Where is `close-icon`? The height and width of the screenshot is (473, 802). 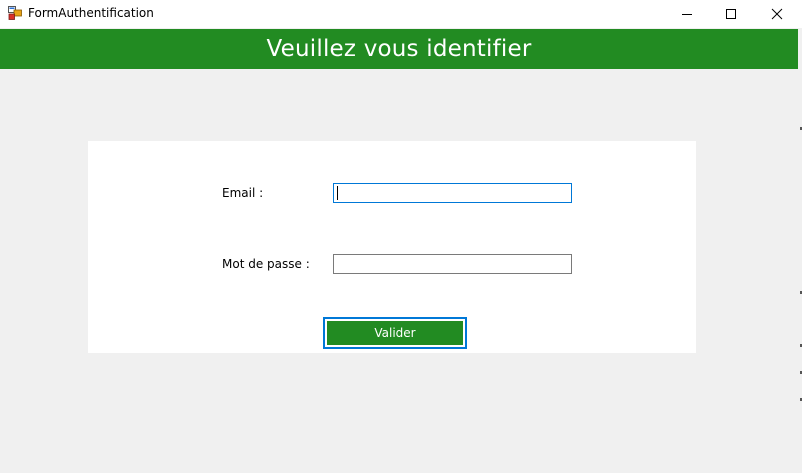
close-icon is located at coordinates (777, 14).